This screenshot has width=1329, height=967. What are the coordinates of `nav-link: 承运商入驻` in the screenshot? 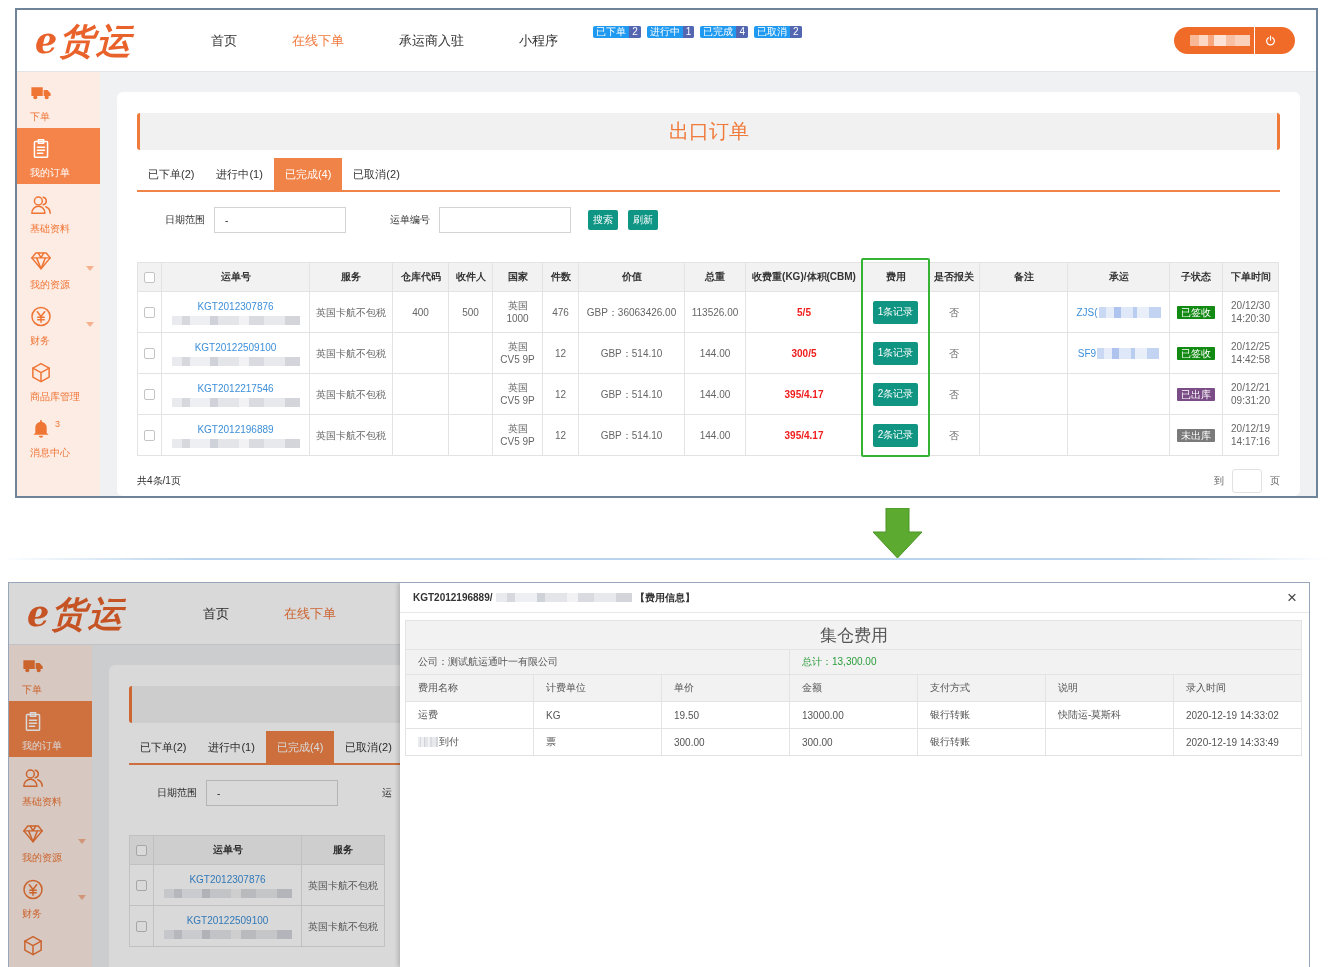 It's located at (432, 40).